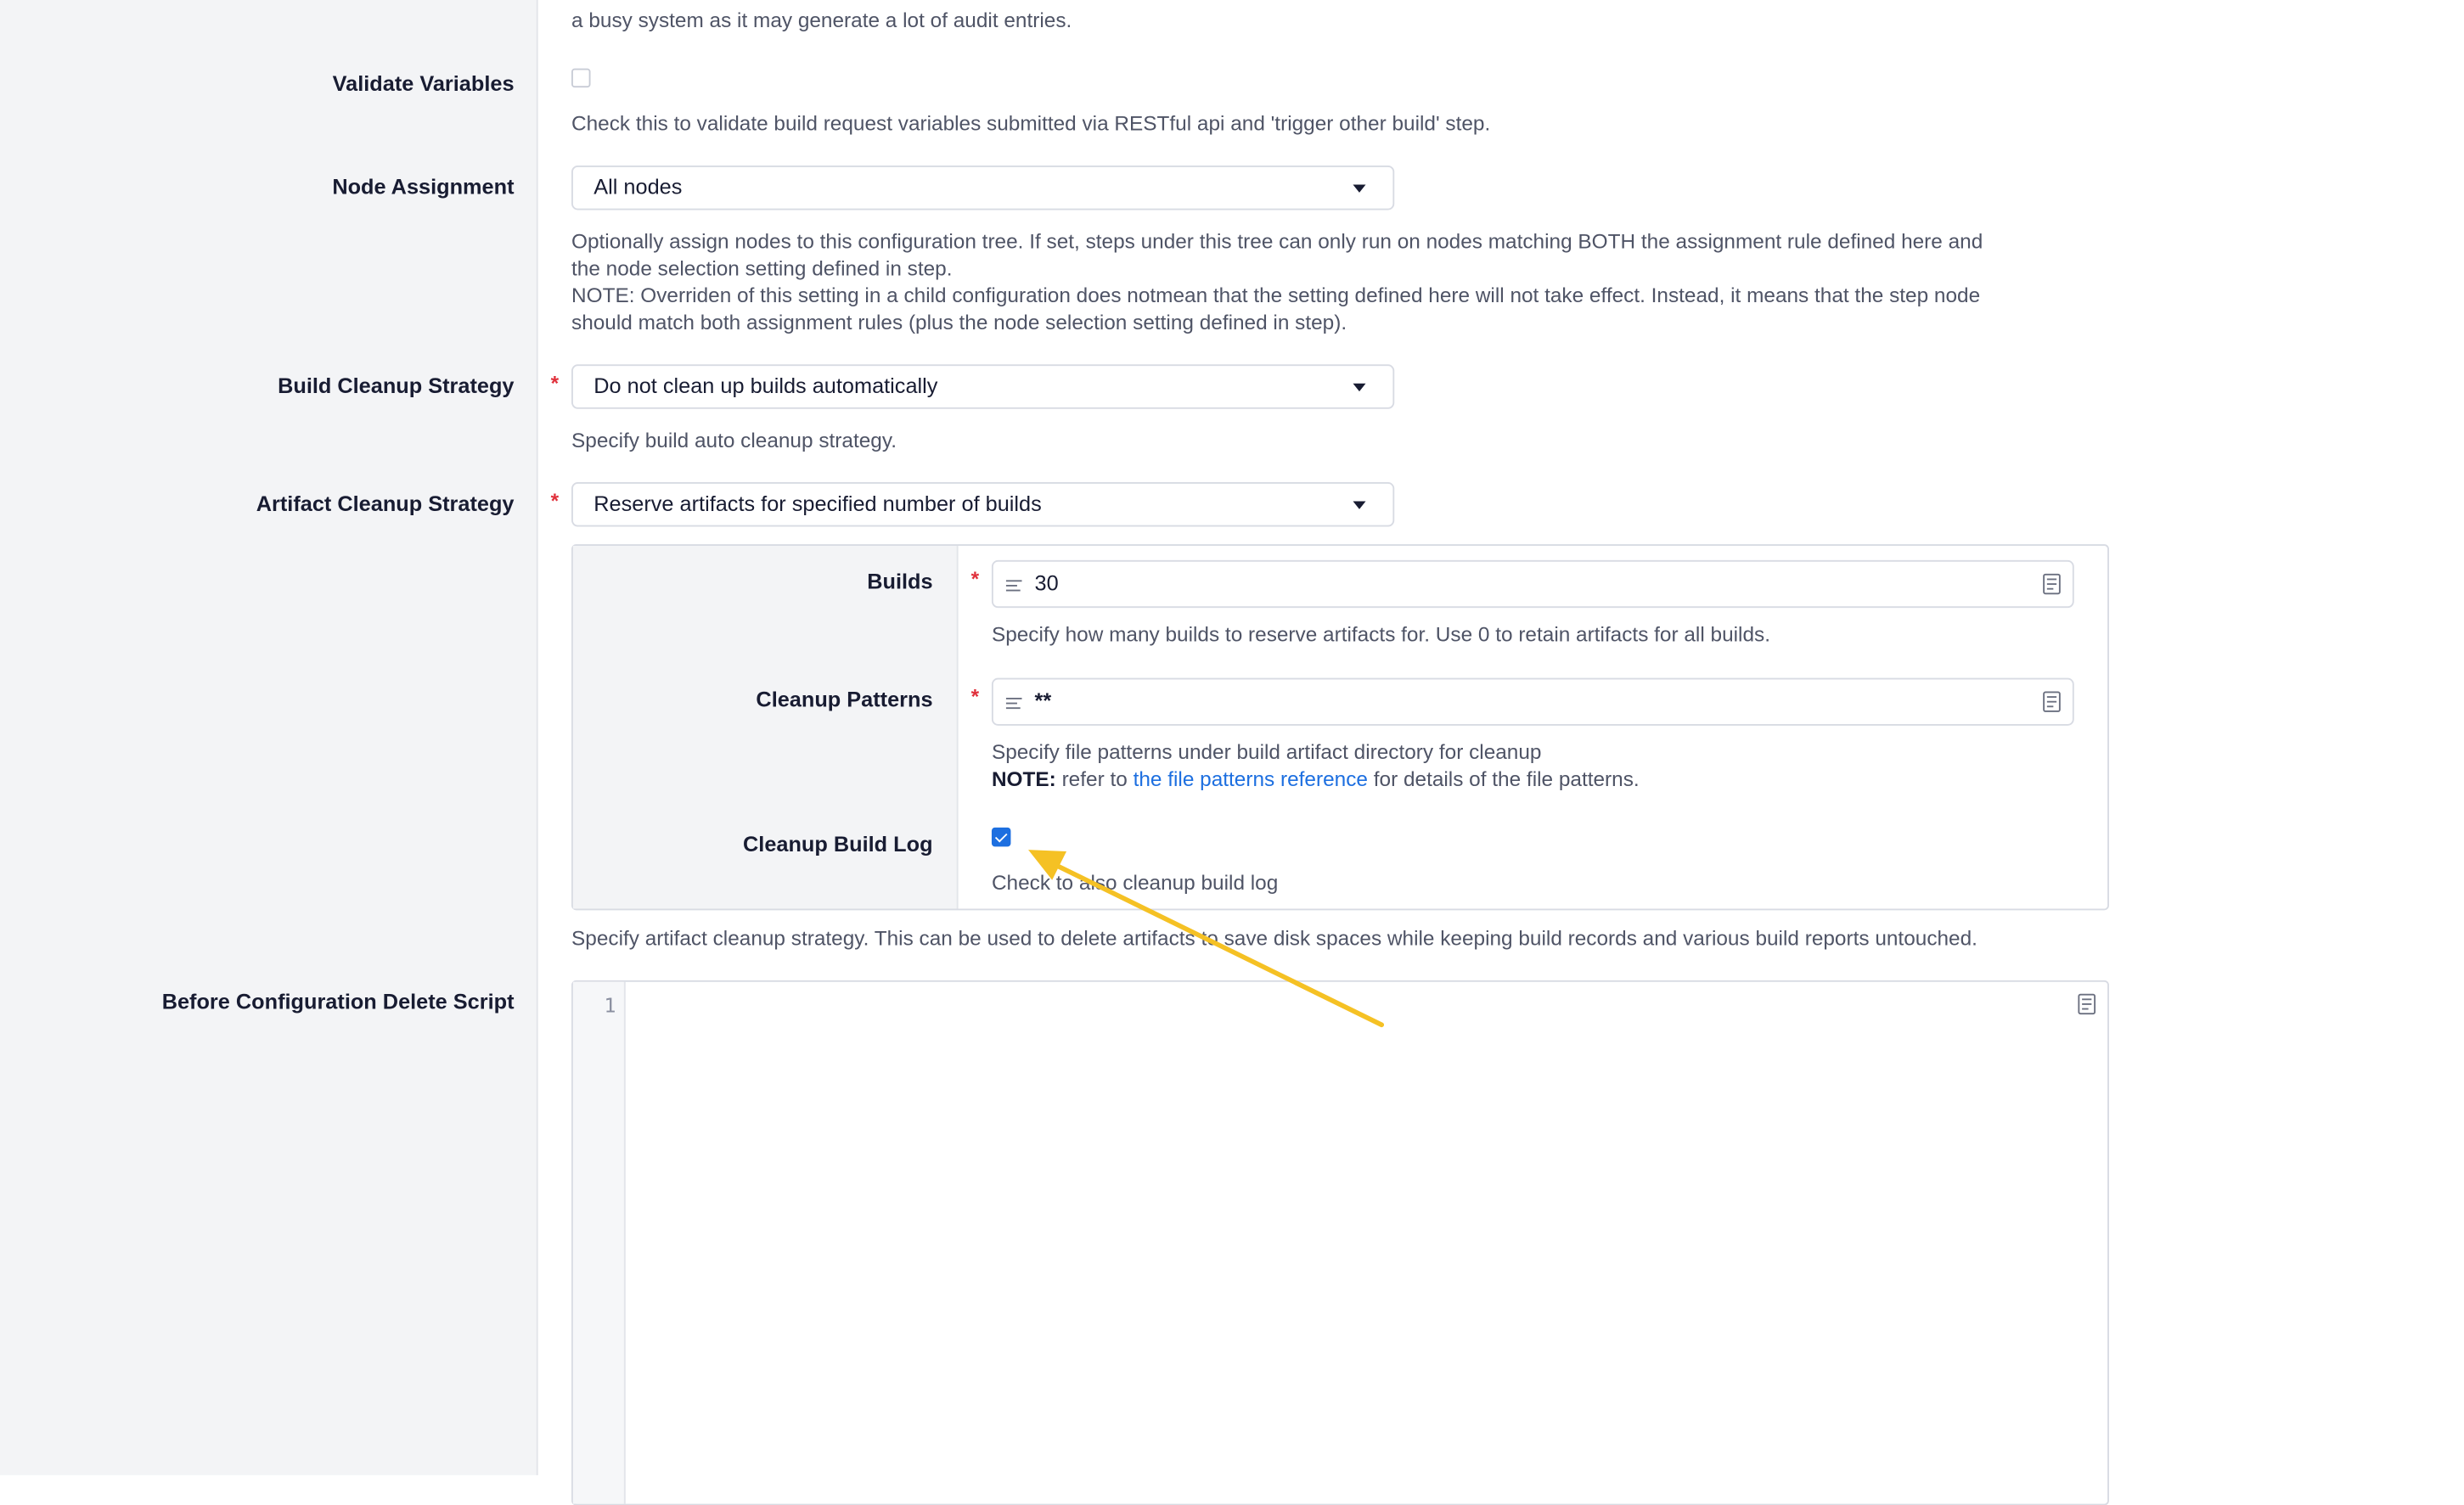  Describe the element at coordinates (423, 83) in the screenshot. I see `validate-variables-label: Validate Variables` at that location.